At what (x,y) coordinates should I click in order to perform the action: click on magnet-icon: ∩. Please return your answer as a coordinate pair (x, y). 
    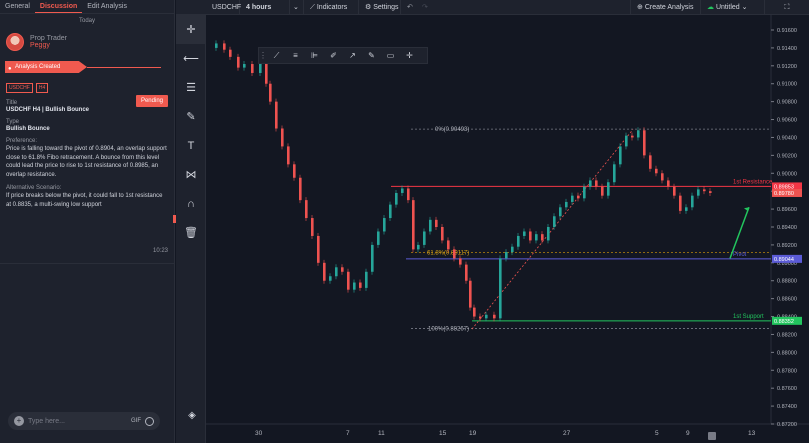
    Looking at the image, I should click on (191, 203).